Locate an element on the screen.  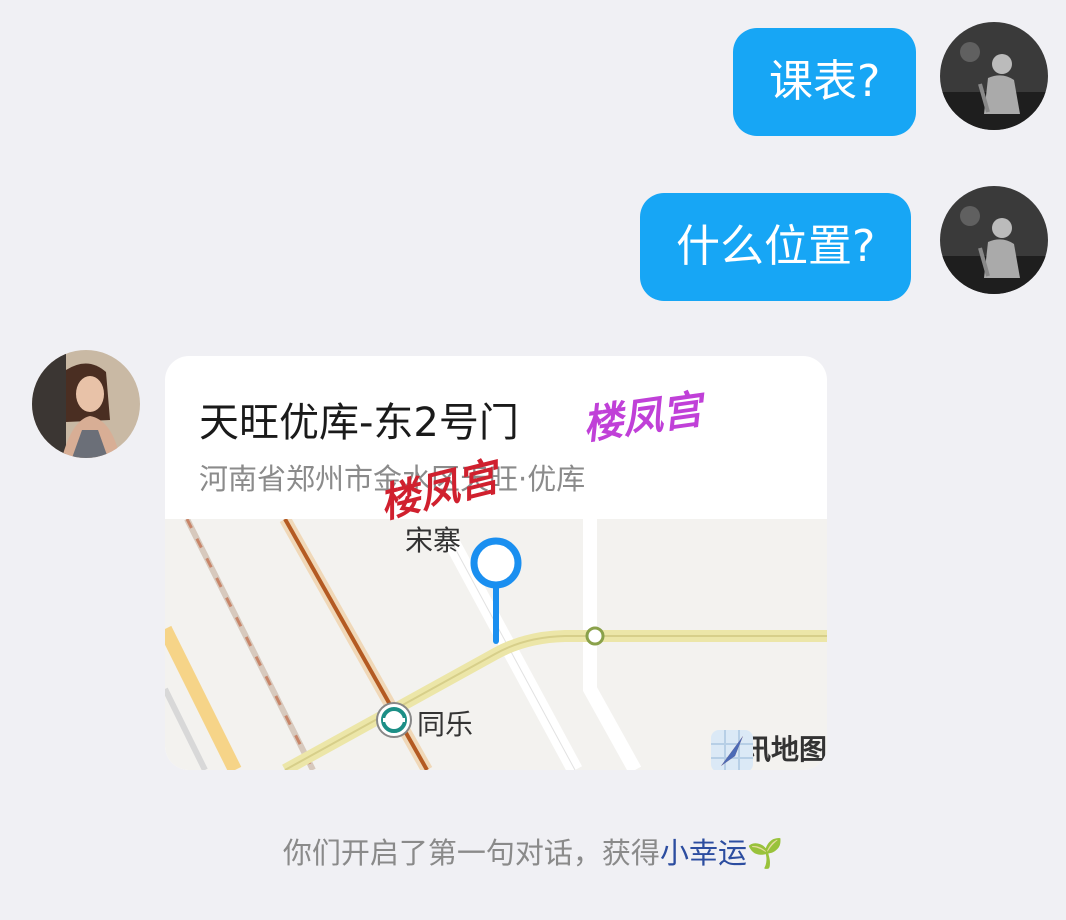
message-text: 课表? is located at coordinates (825, 81).